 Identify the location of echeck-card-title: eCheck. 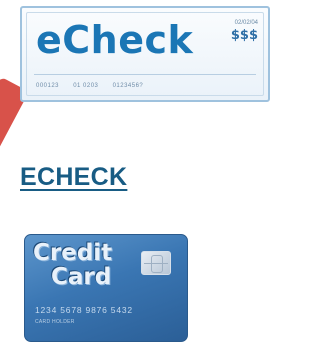
(115, 40).